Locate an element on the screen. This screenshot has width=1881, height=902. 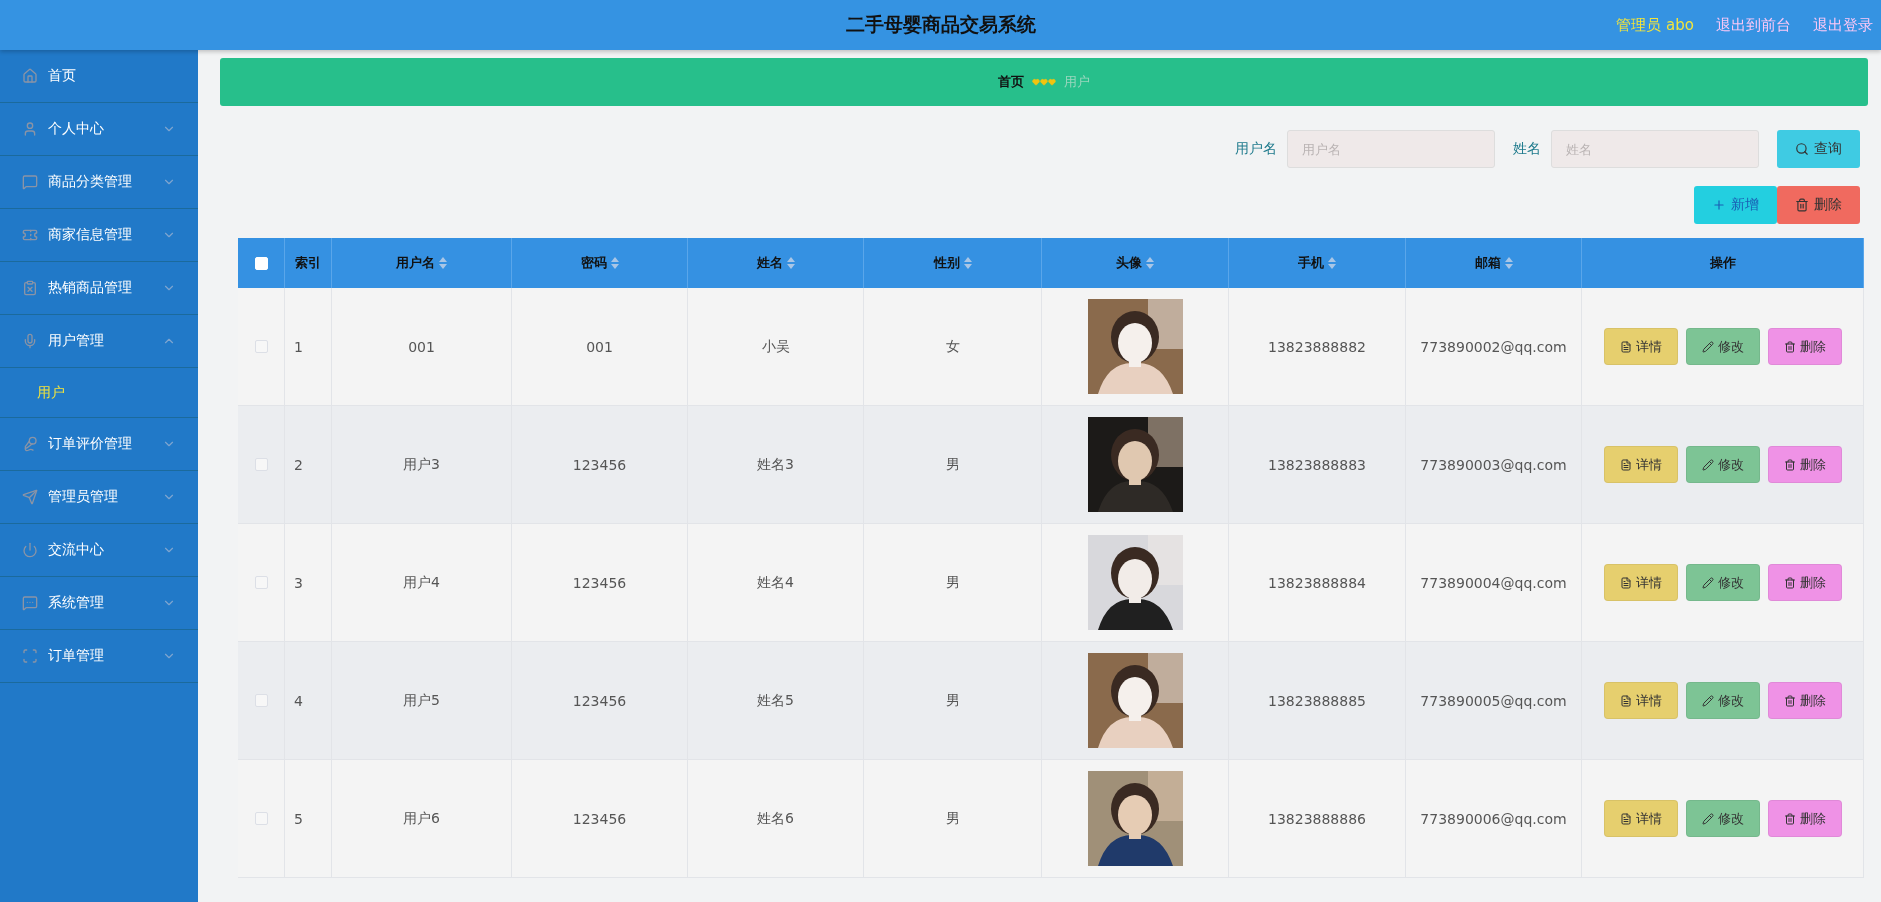
table-cell: 13823888882 is located at coordinates (1317, 346).